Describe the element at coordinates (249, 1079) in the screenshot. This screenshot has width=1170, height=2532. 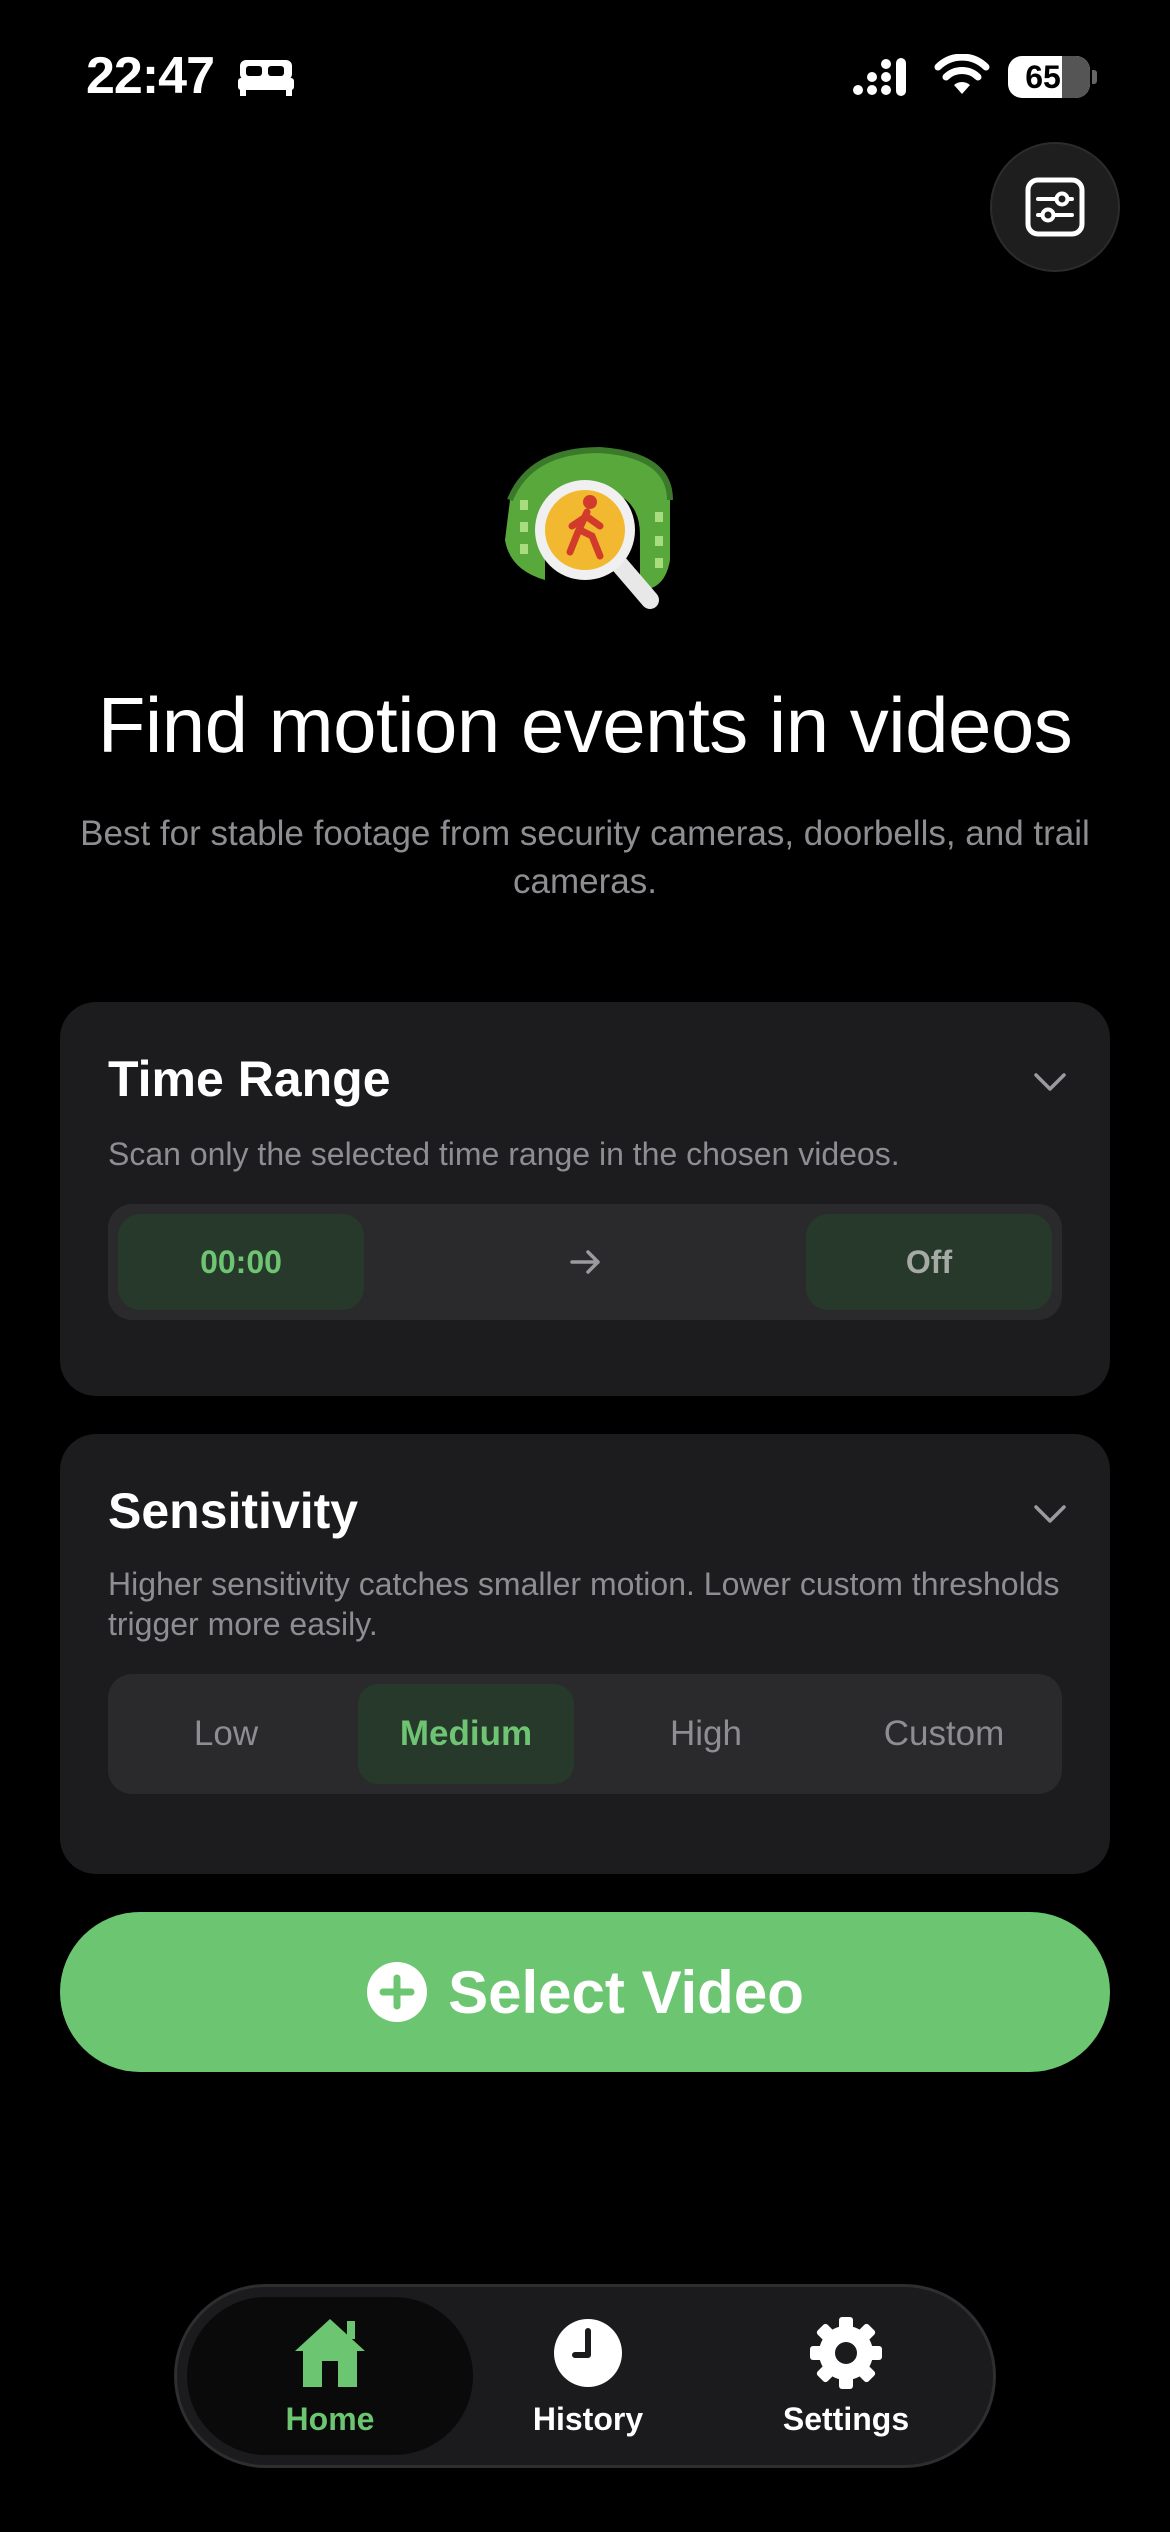
I see `time-range-title: Time Range` at that location.